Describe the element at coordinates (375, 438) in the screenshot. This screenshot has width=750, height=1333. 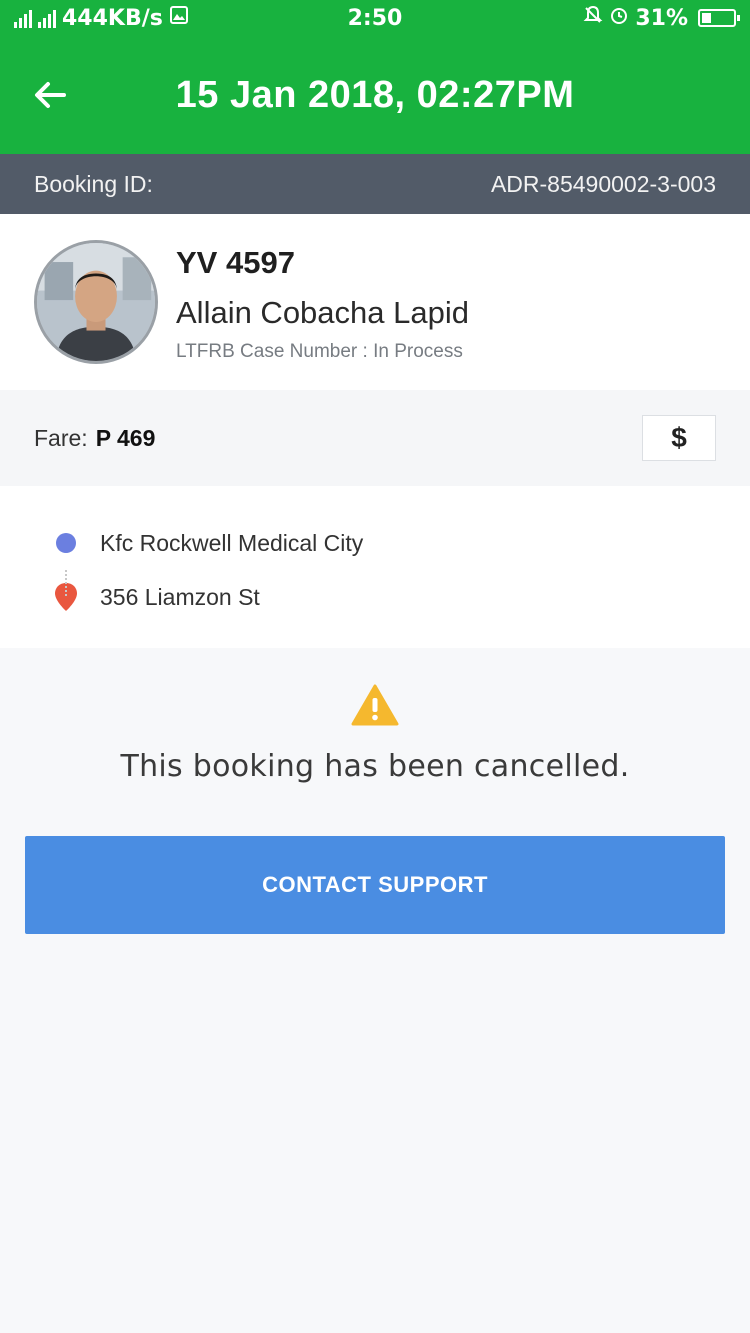
I see `fare-row: Fare: P 469 $` at that location.